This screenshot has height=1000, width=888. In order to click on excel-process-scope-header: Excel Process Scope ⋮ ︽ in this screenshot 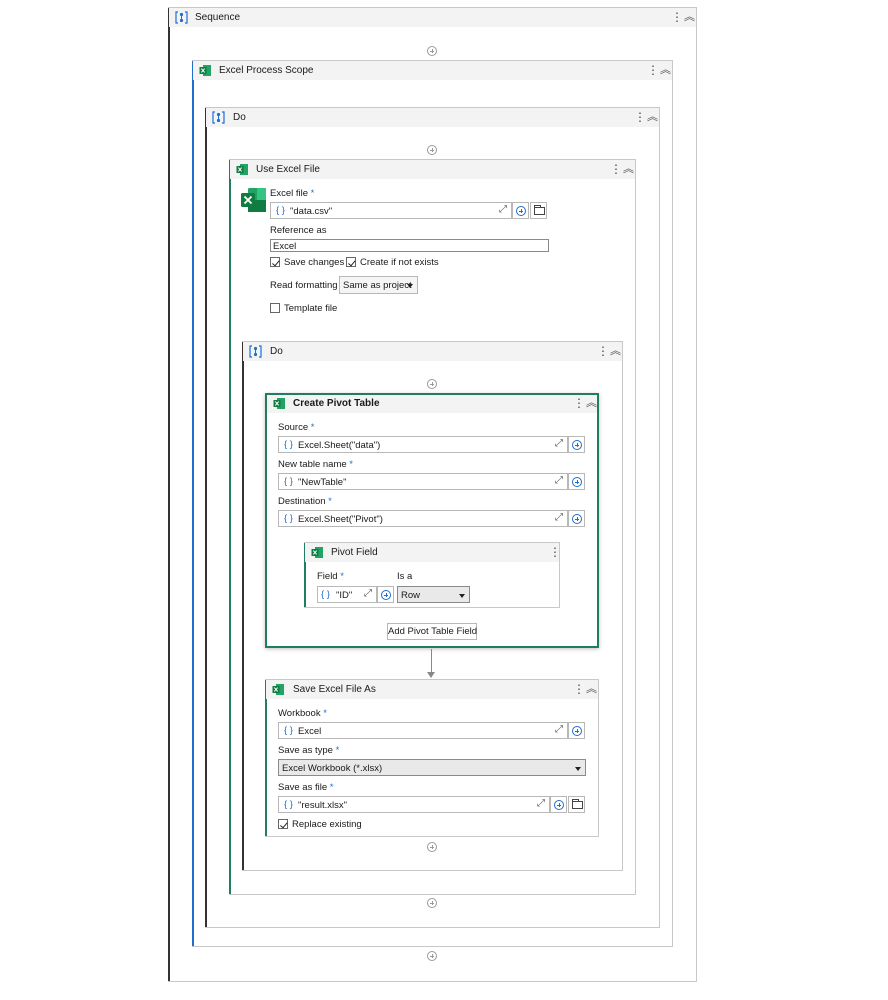, I will do `click(432, 70)`.